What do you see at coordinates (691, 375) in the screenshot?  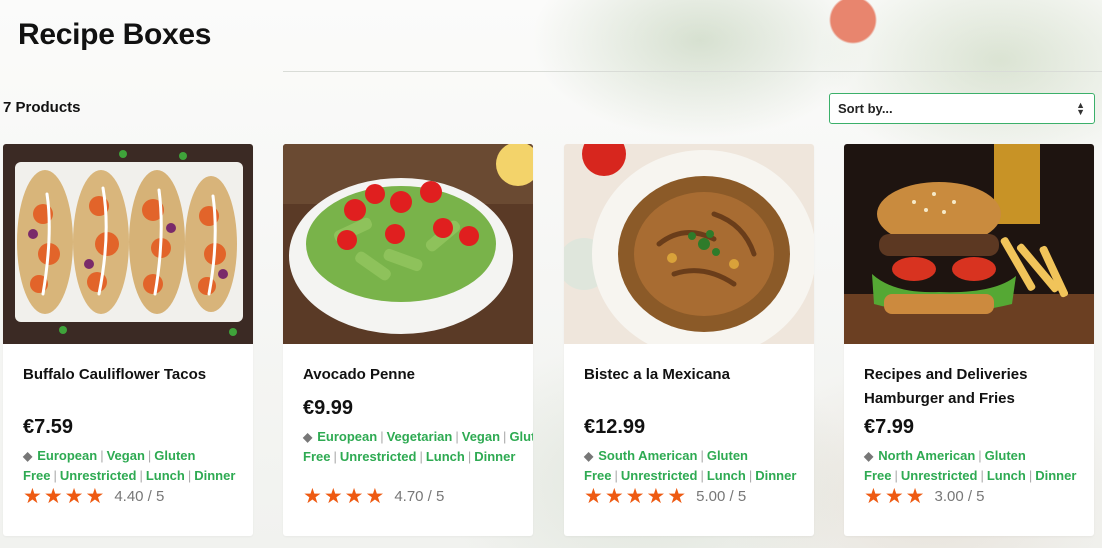 I see `product-name: Bistec a la Mexicana` at bounding box center [691, 375].